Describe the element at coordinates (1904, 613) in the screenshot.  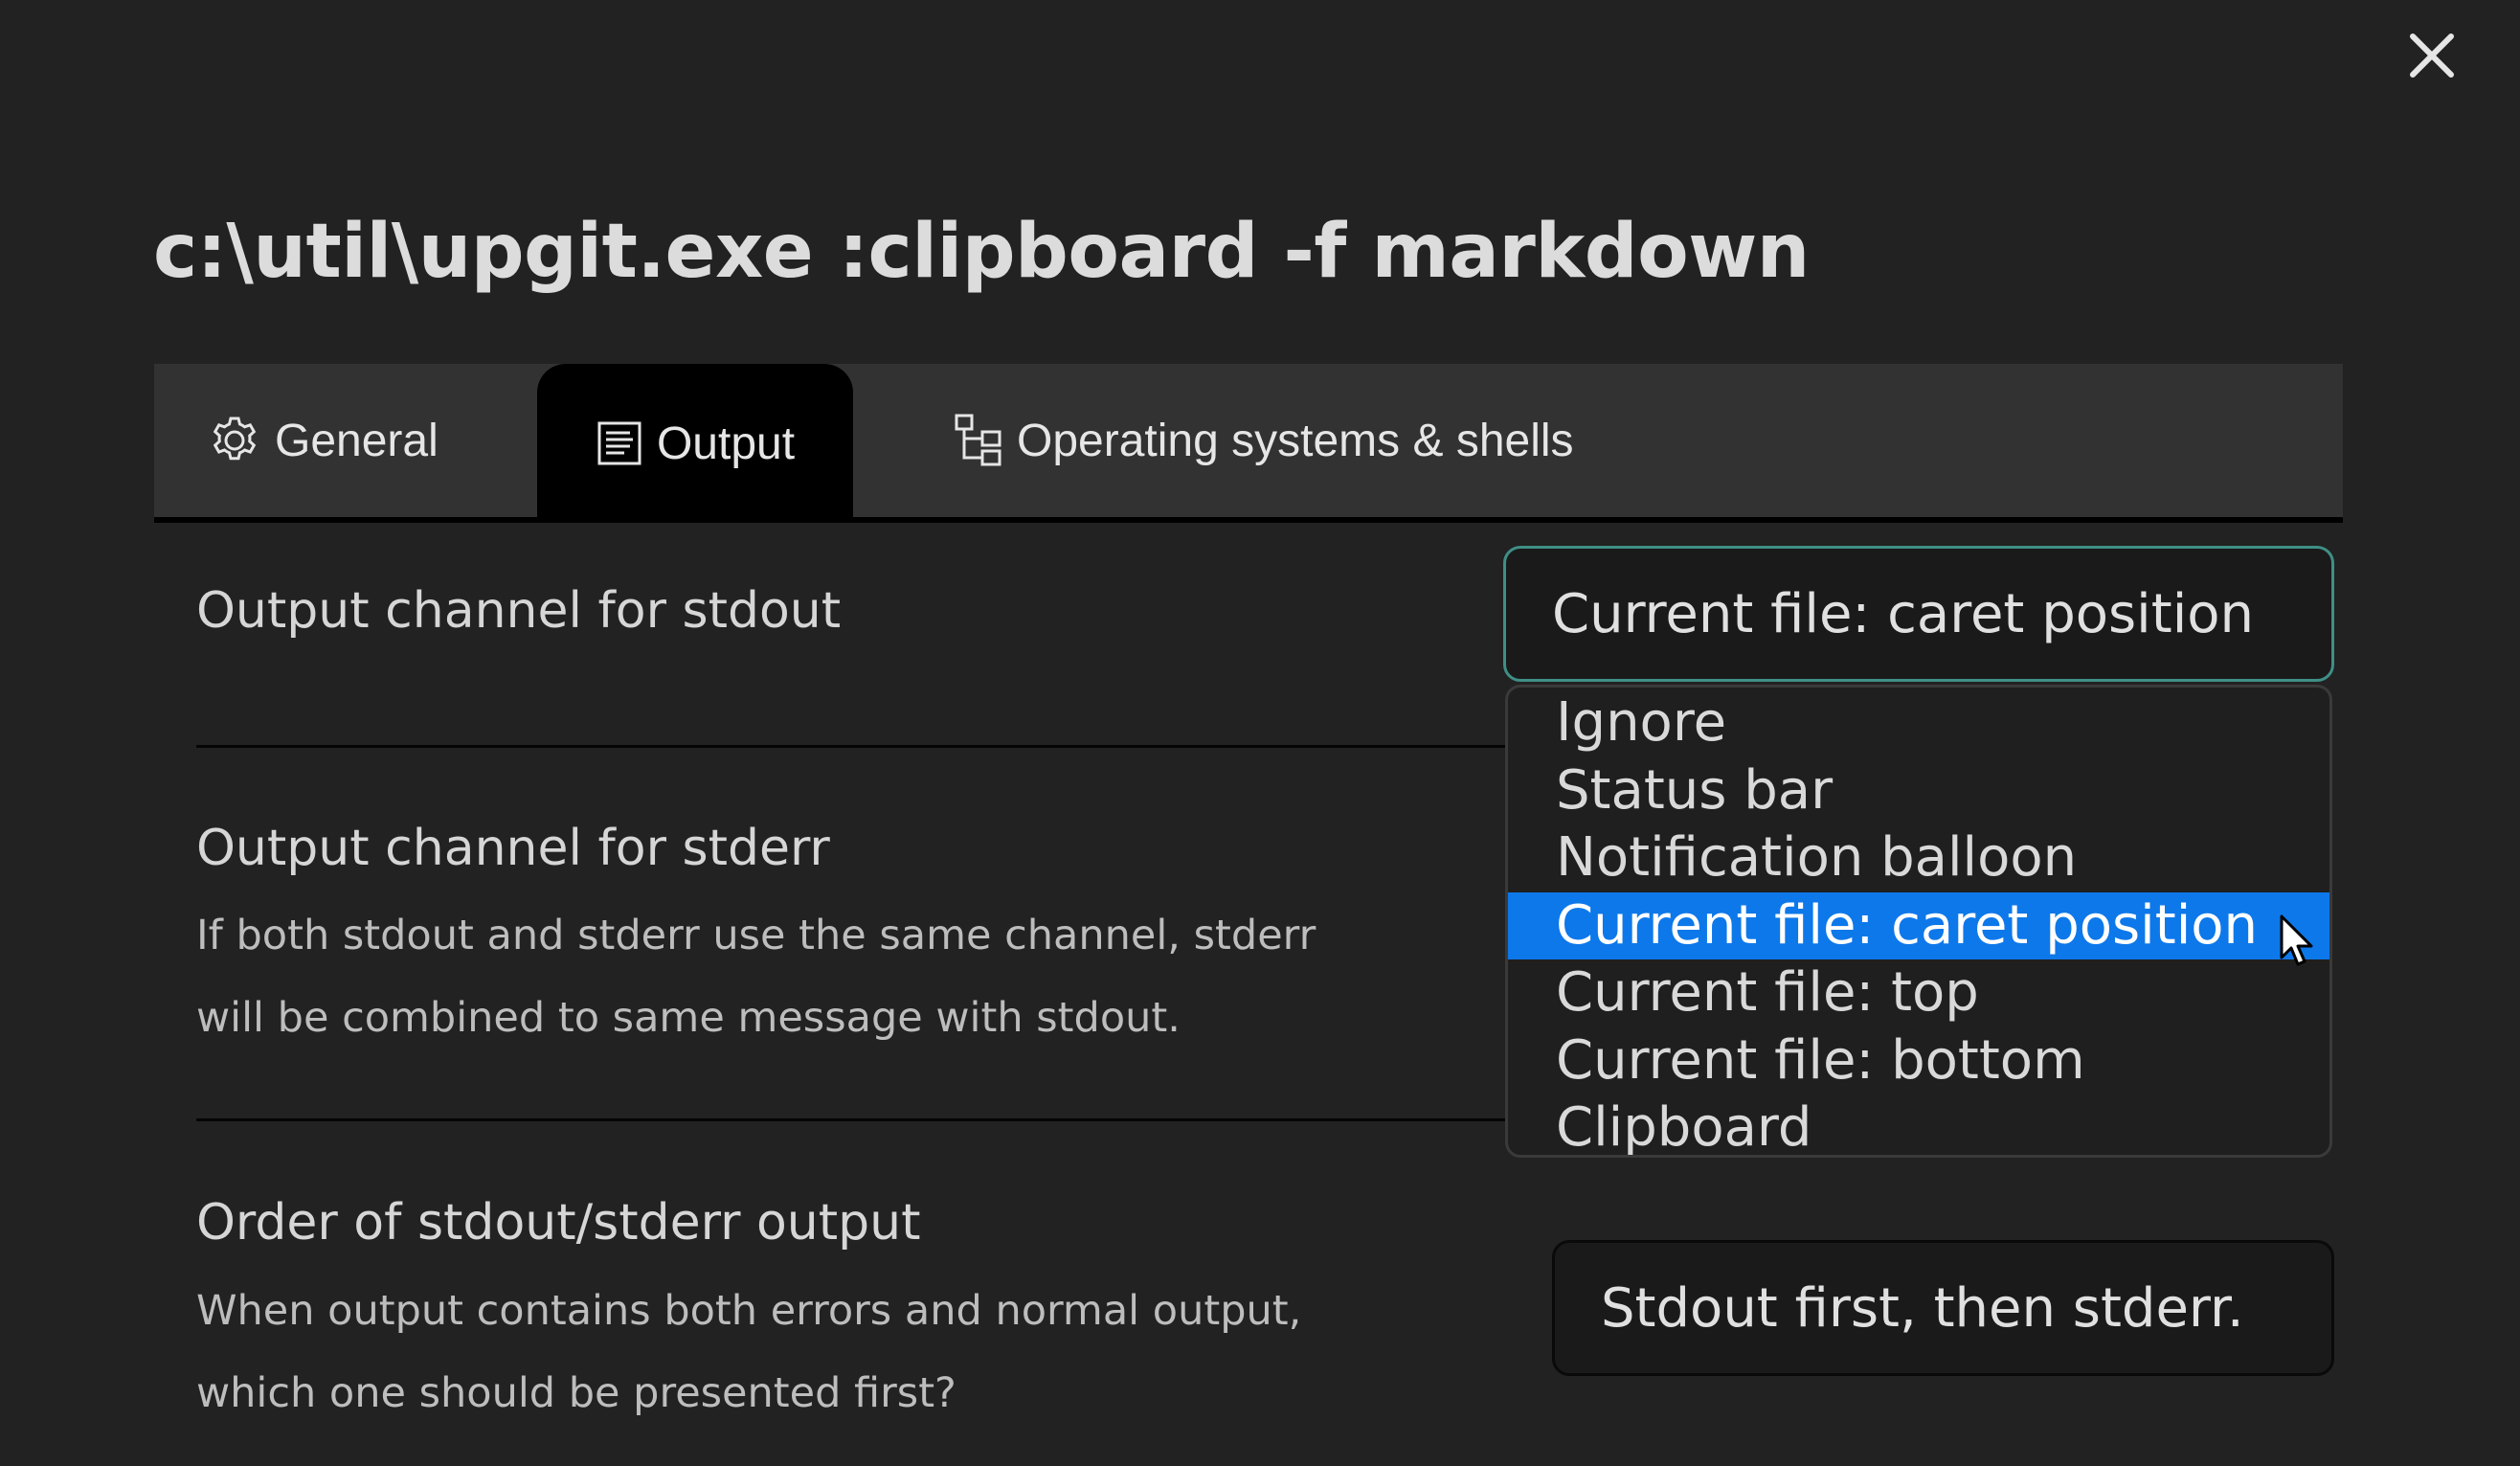
I see `stdout-channel-value: Current file: caret position` at that location.